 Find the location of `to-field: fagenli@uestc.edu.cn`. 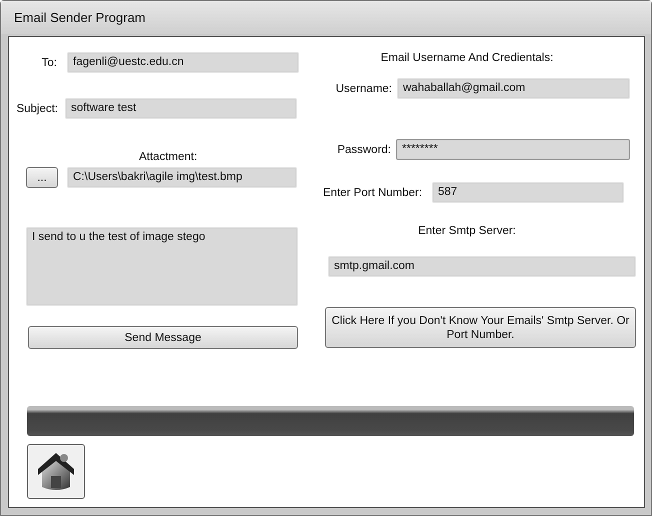

to-field: fagenli@uestc.edu.cn is located at coordinates (183, 62).